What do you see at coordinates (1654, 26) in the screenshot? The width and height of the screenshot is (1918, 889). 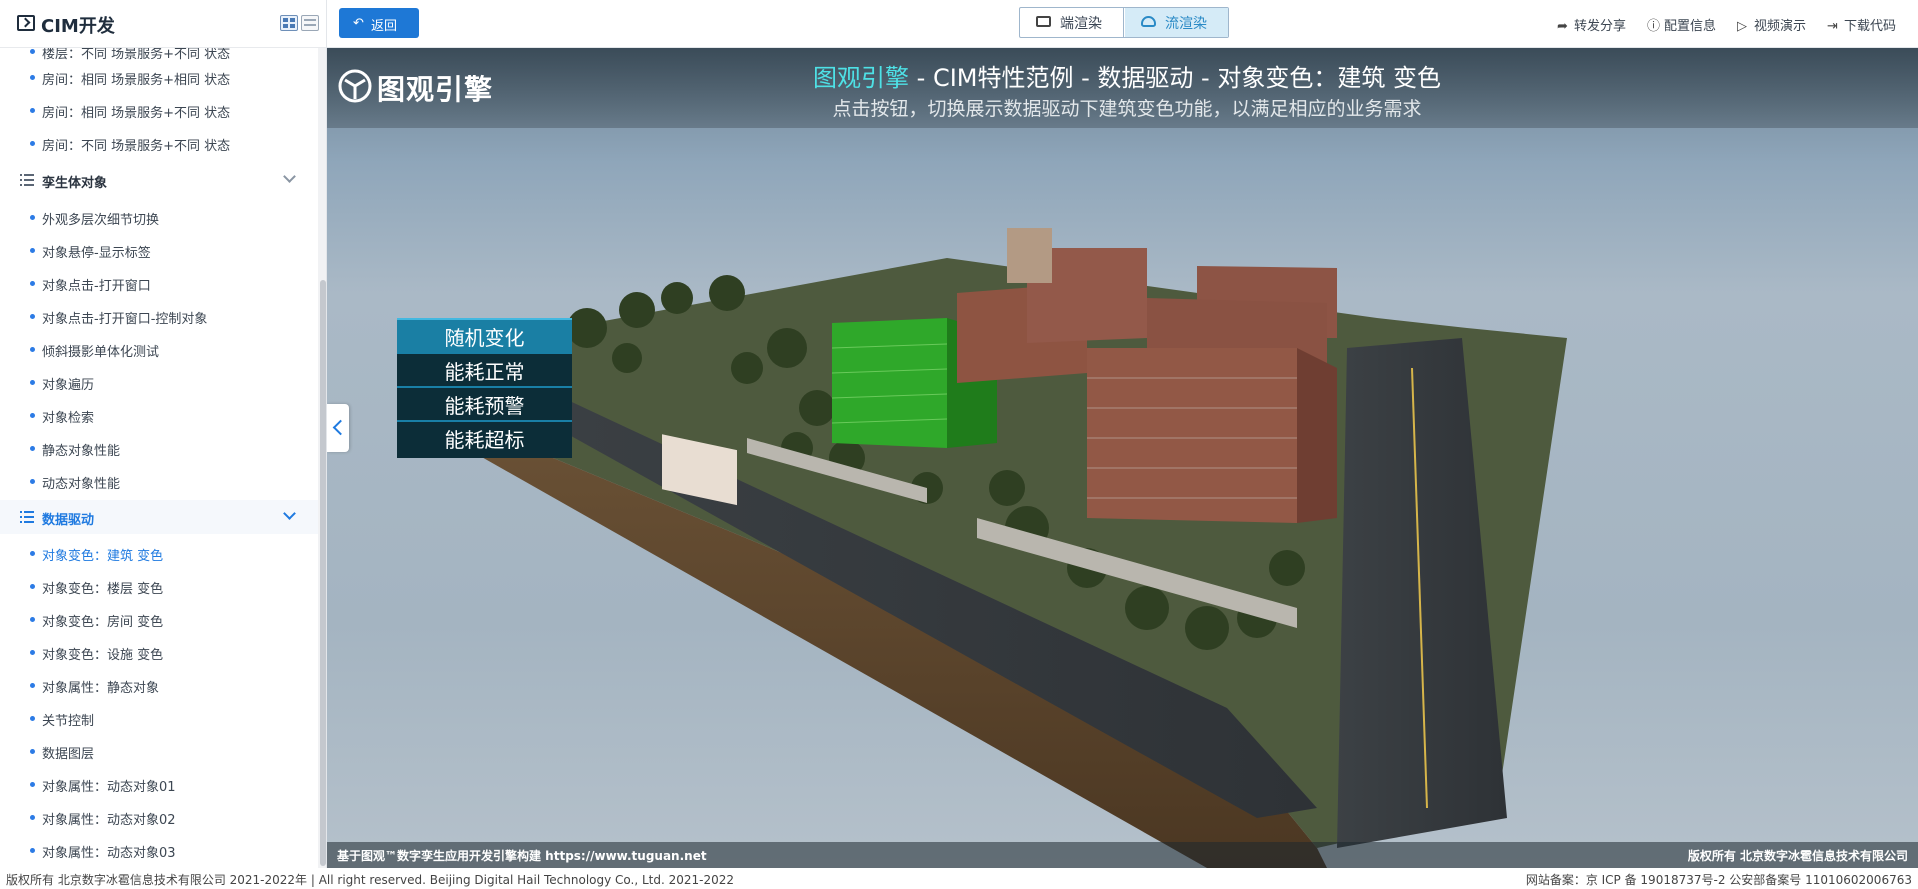 I see `info-icon: ⓘ` at bounding box center [1654, 26].